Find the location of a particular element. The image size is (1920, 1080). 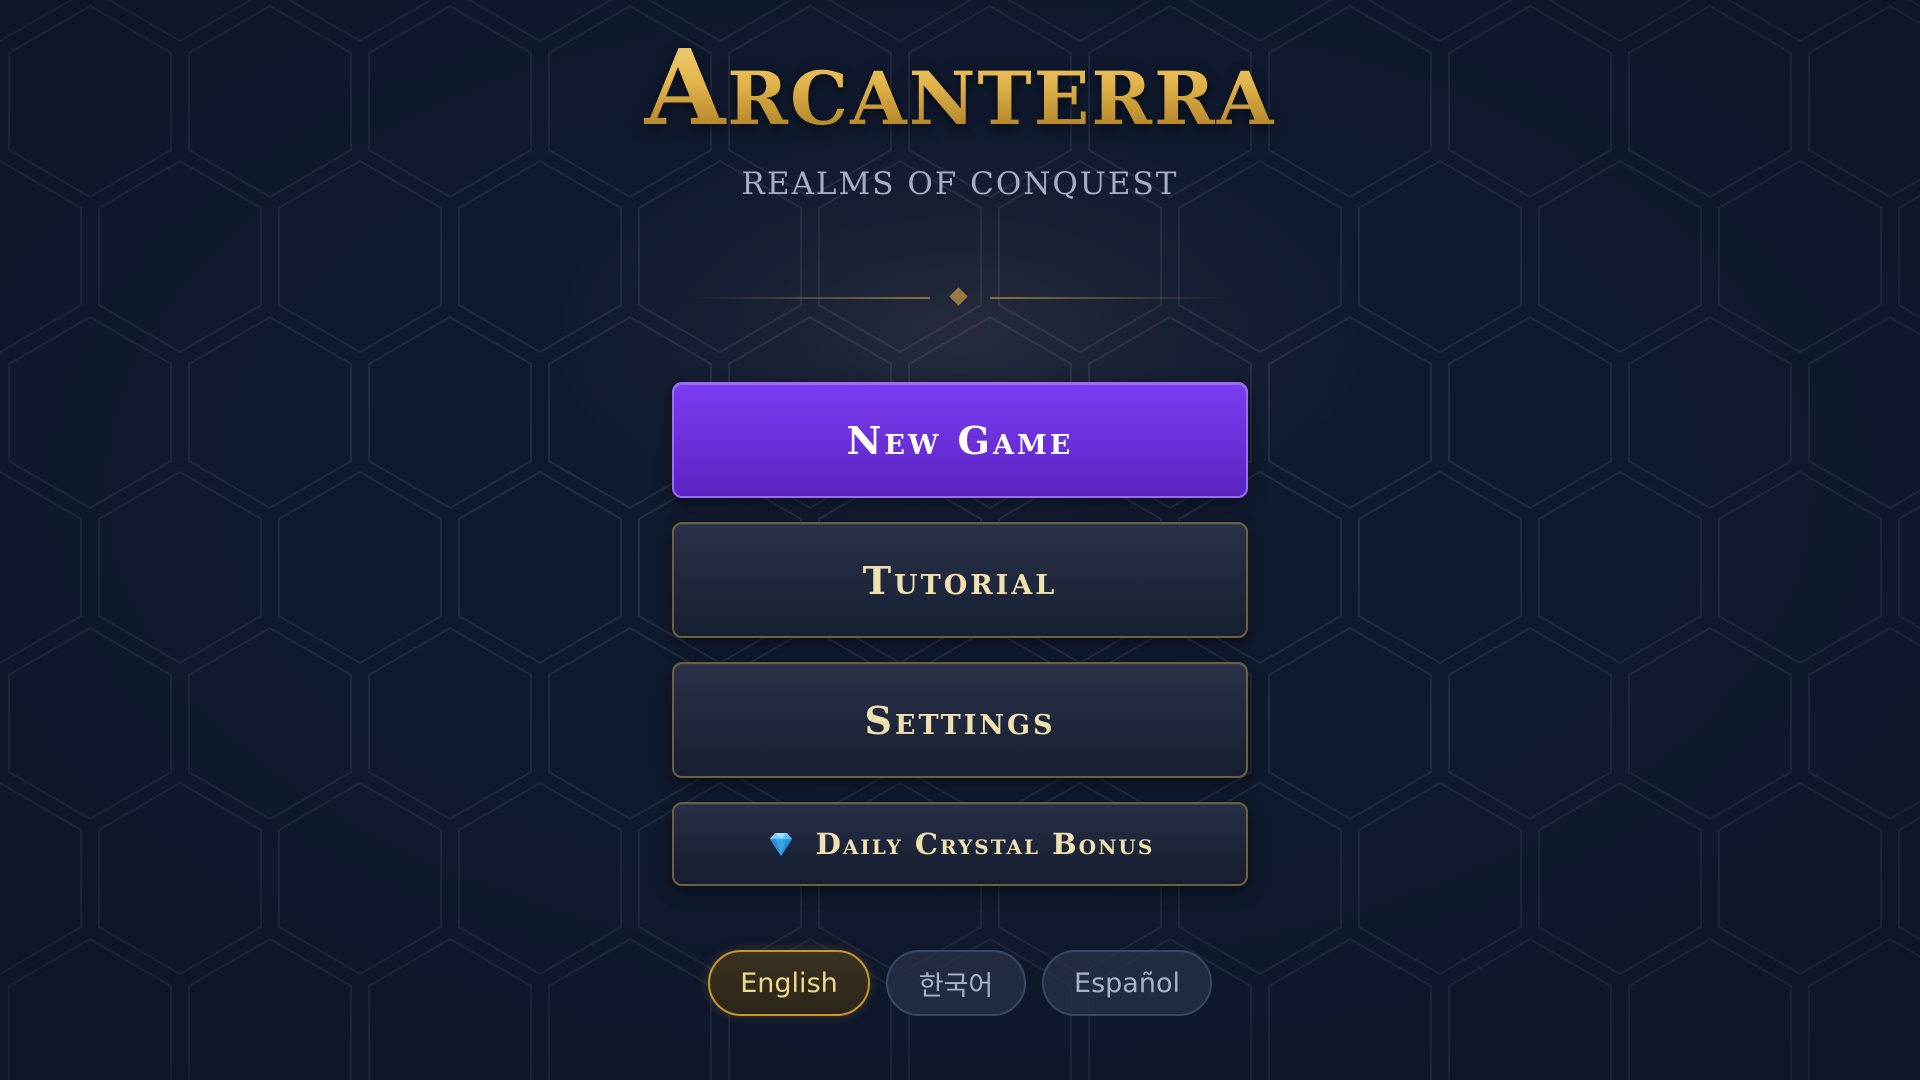

language-option-spanish: Español is located at coordinates (1127, 983).